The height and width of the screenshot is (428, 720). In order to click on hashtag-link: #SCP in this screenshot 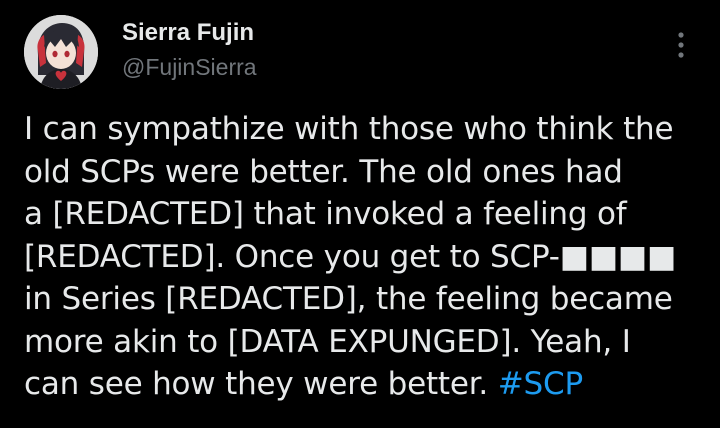, I will do `click(540, 384)`.